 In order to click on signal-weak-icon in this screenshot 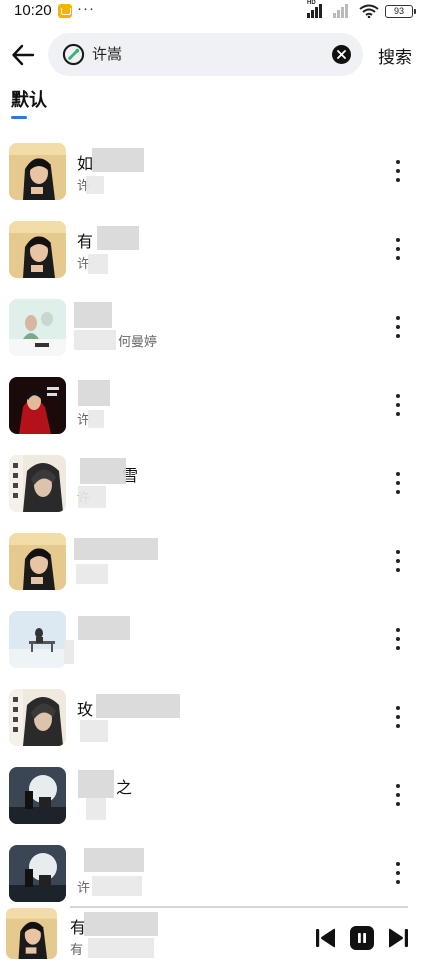, I will do `click(343, 11)`.